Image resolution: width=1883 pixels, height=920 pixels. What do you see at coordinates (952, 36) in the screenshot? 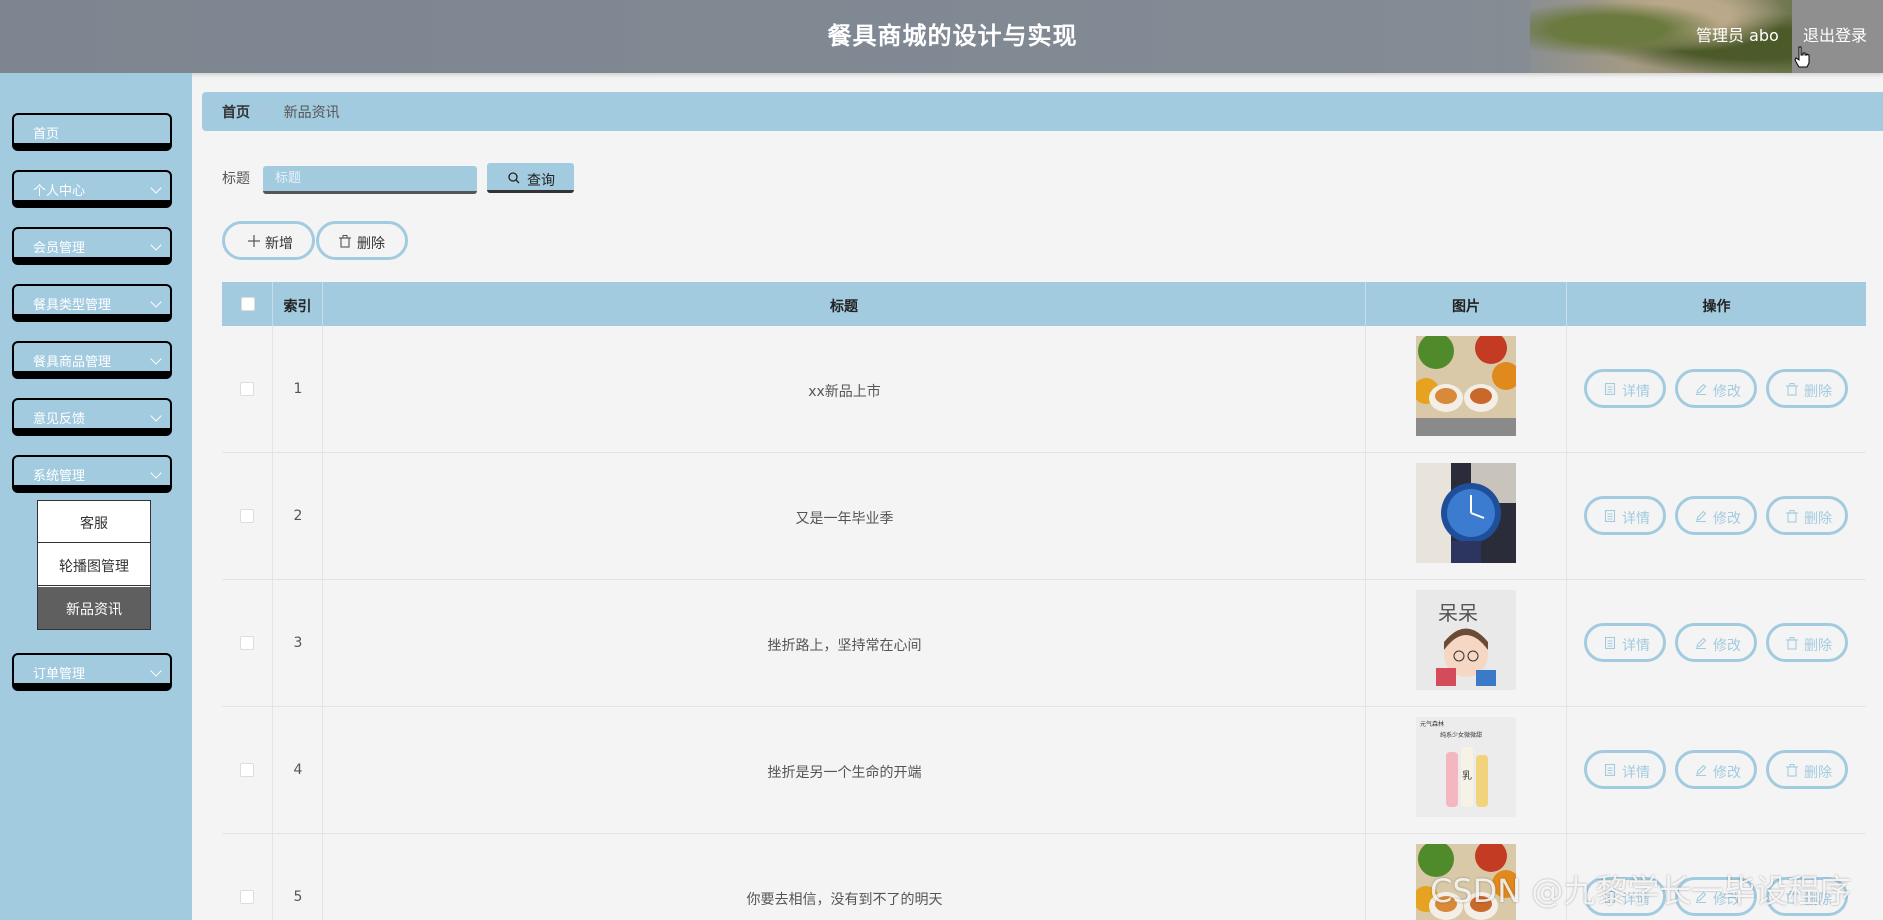
I see `app-title: 餐具商城的设计与实现` at bounding box center [952, 36].